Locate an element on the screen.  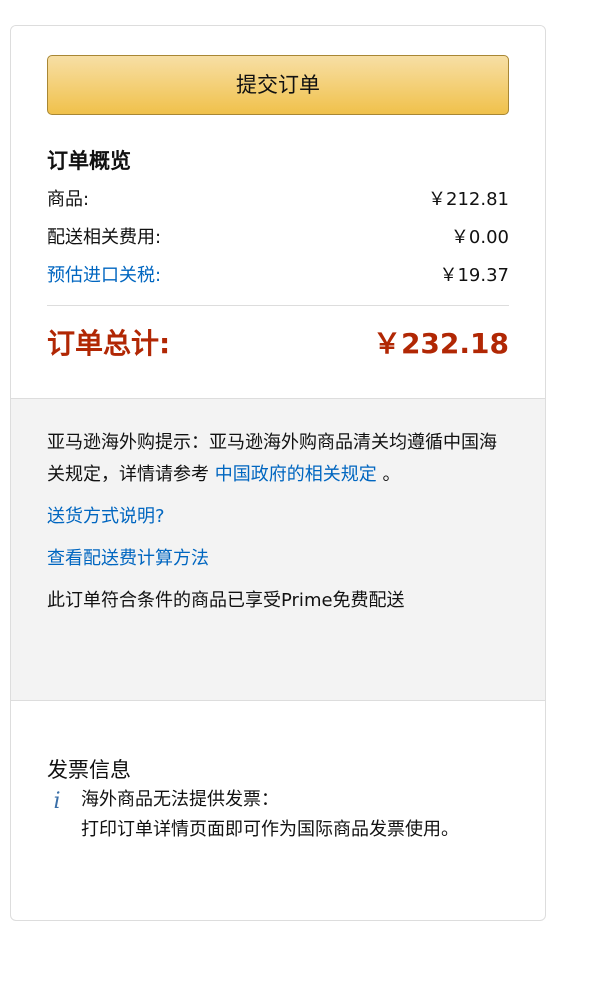
shipping-method-link: 送货方式说明? is located at coordinates (278, 517).